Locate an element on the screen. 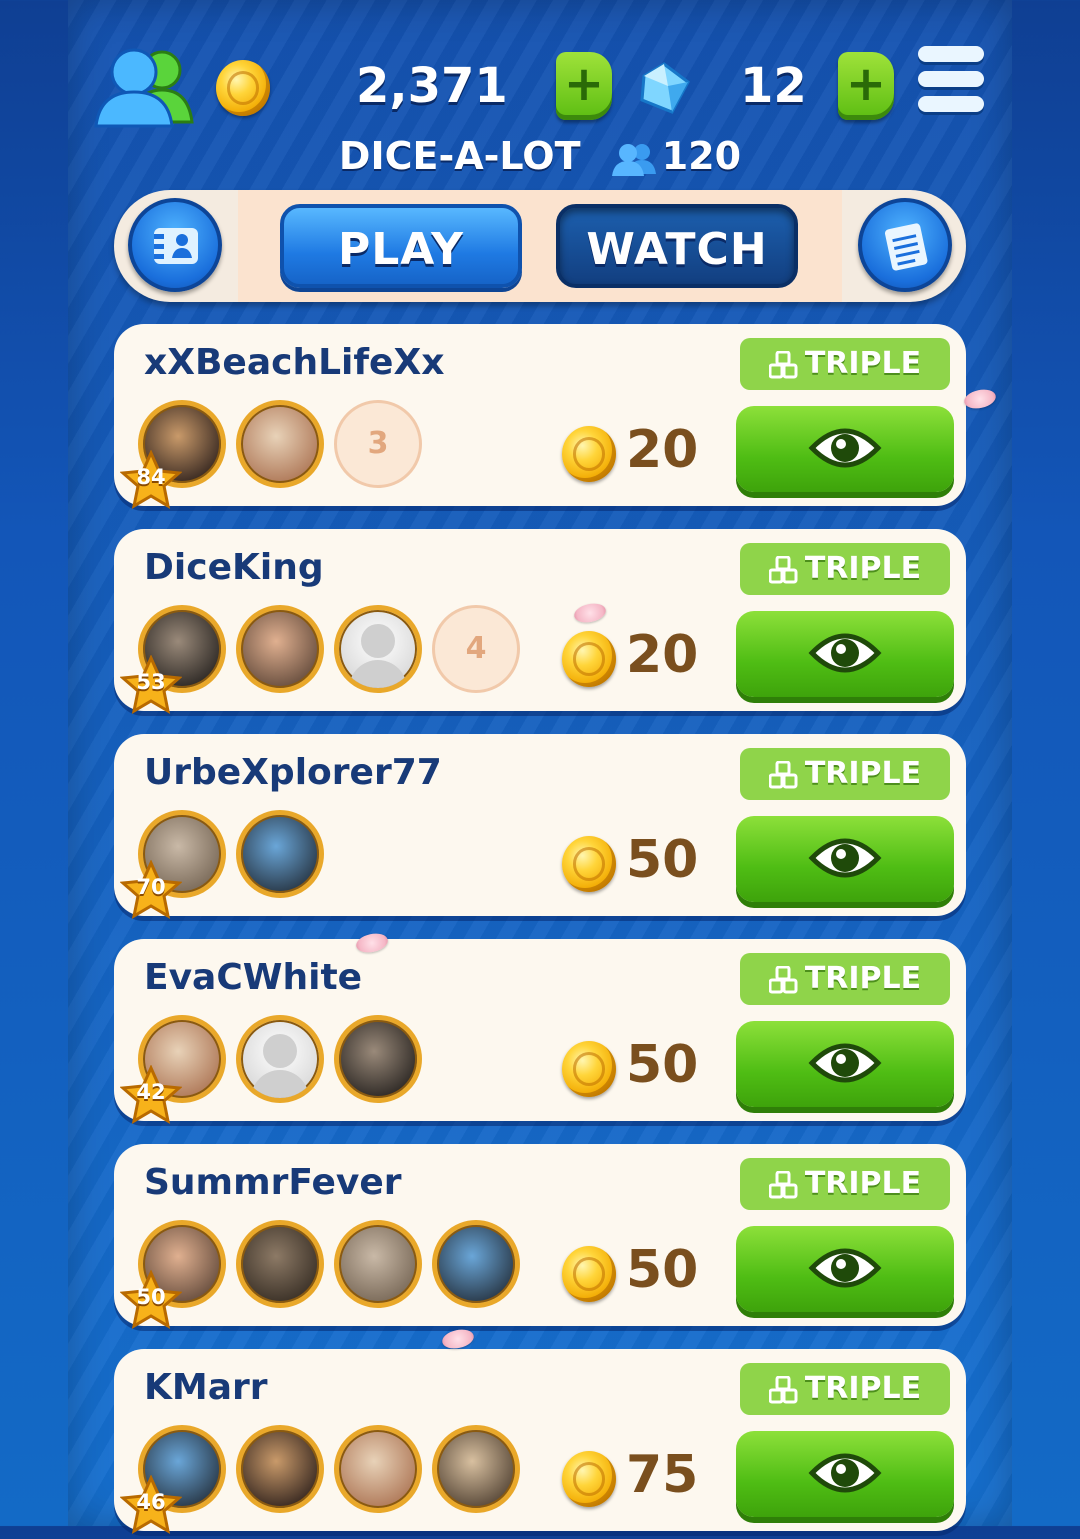 The image size is (1080, 1539). host-name: DiceKing is located at coordinates (234, 567).